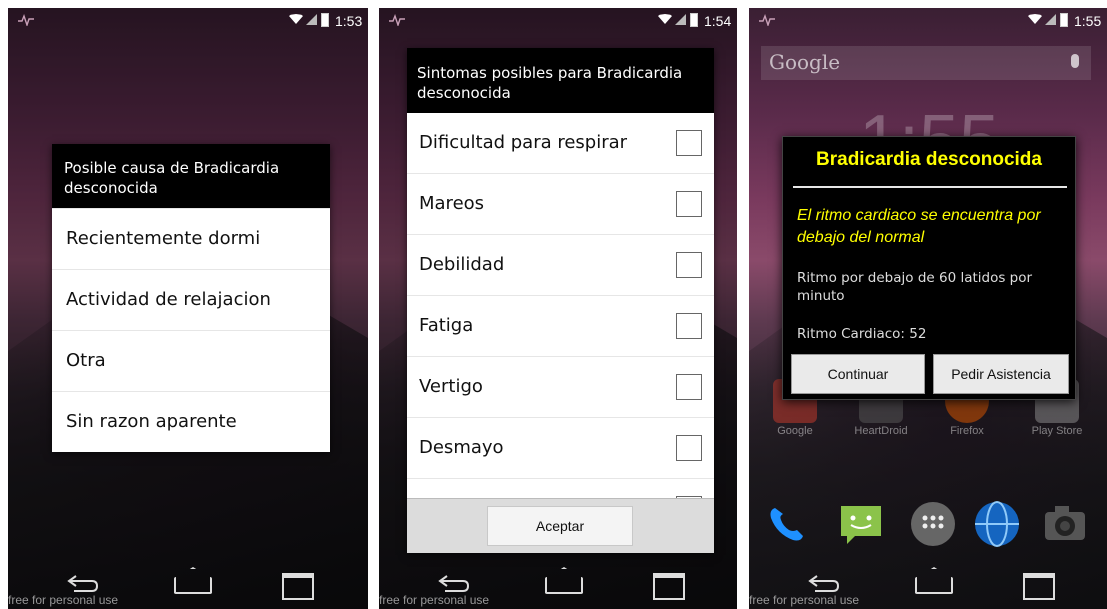  What do you see at coordinates (188, 20) in the screenshot?
I see `status-bar: 1:53` at bounding box center [188, 20].